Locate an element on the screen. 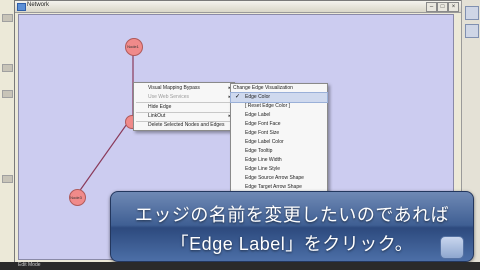 This screenshot has height=270, width=480. menu-item-label: Delete Selected Nodes and Edges is located at coordinates (186, 125).